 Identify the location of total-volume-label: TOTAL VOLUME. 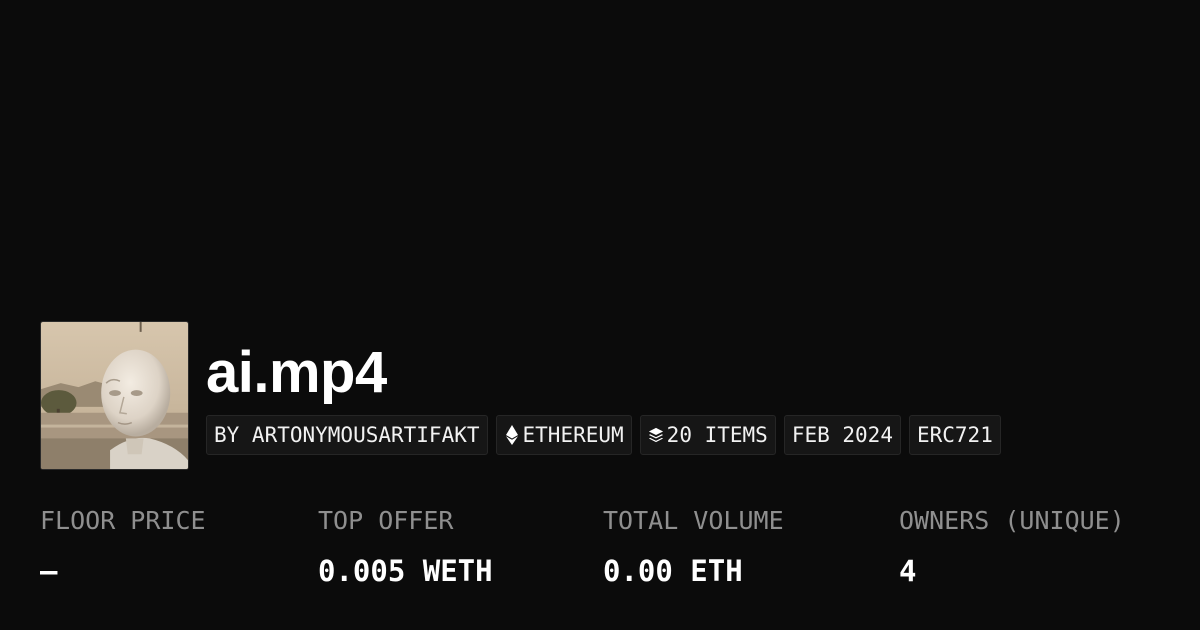
(693, 520).